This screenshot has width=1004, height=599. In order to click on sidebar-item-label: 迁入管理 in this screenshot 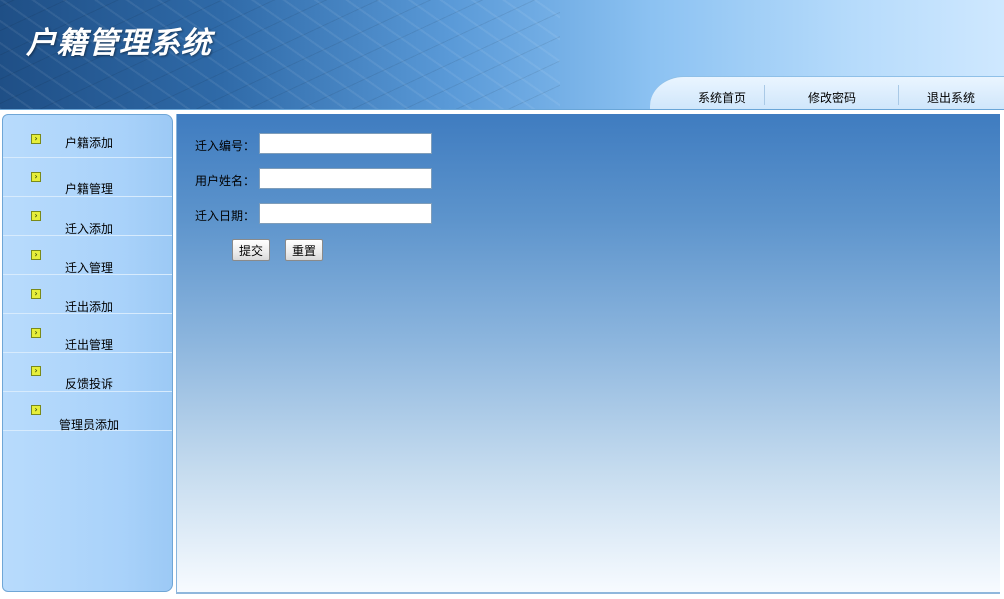, I will do `click(89, 268)`.